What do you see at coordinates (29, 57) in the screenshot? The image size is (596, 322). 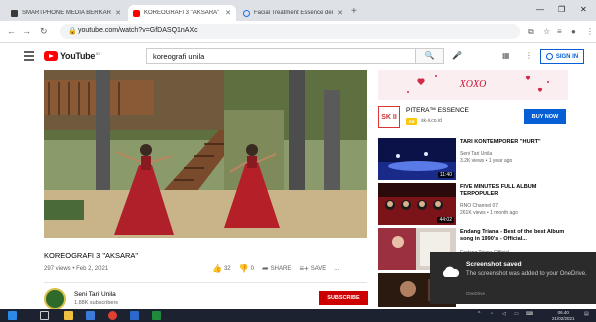 I see `hamburger-menu-icon` at bounding box center [29, 57].